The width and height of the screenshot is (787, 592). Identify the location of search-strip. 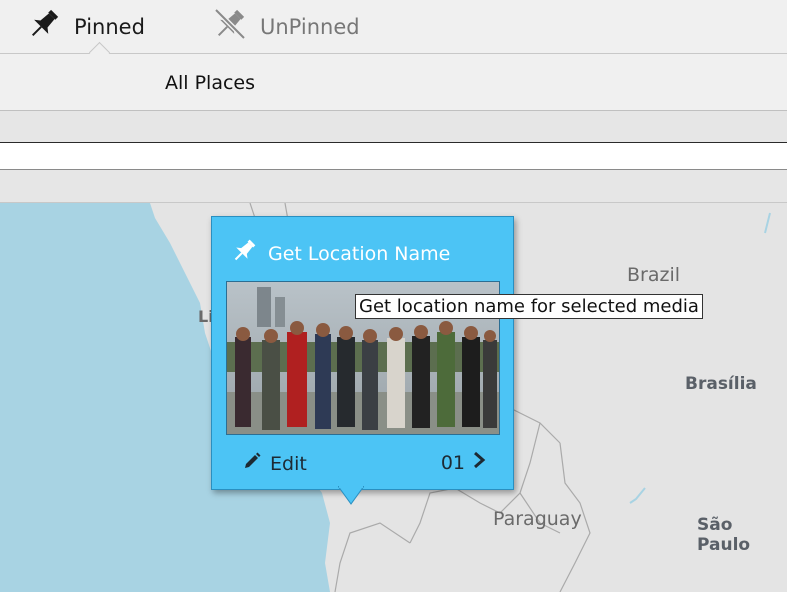
(393, 156).